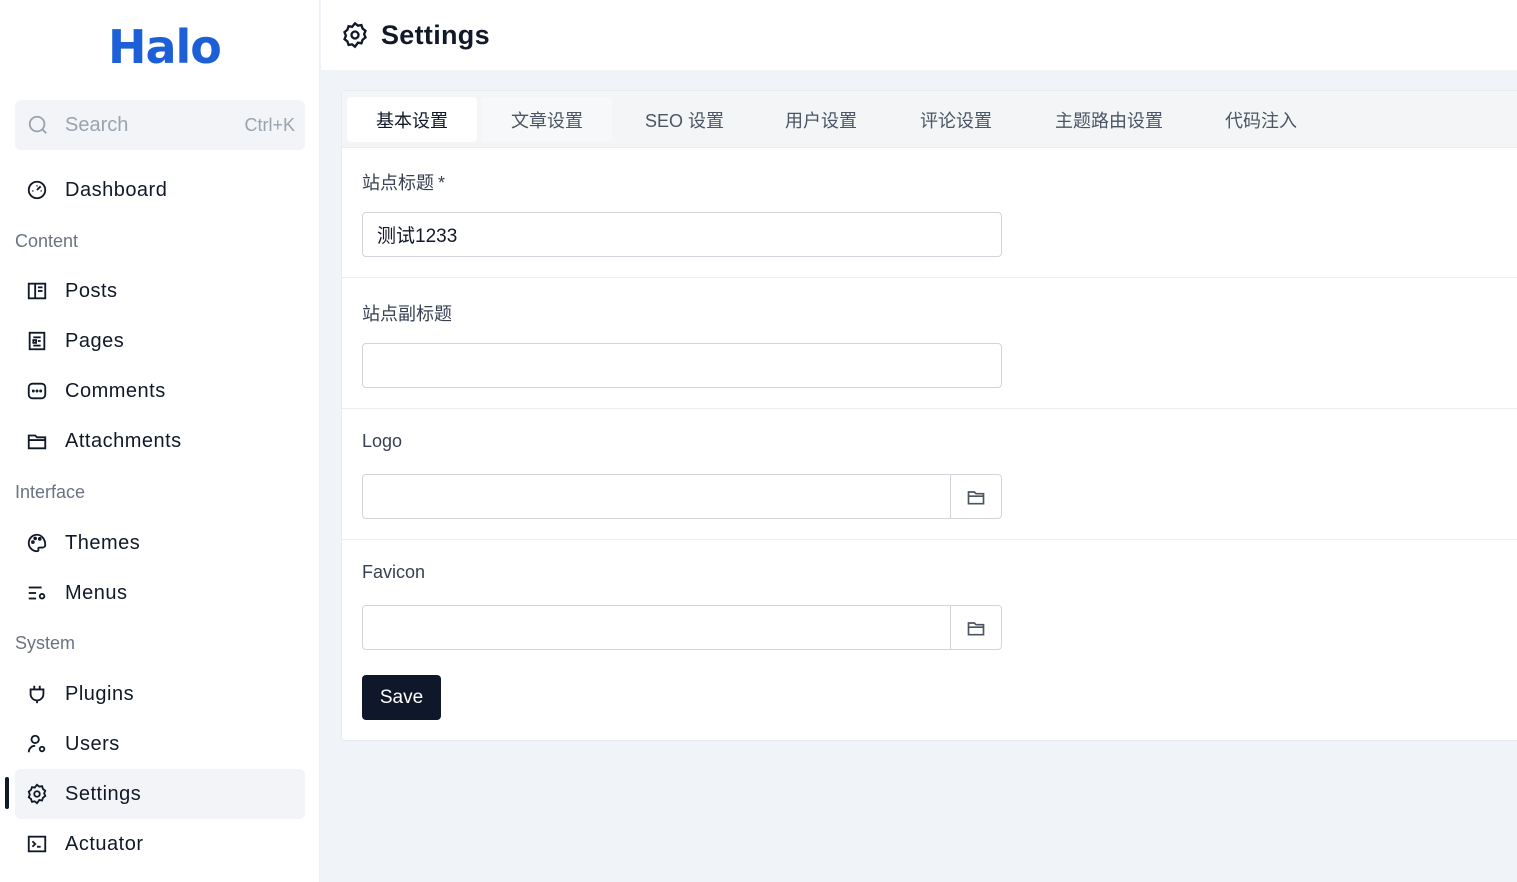  What do you see at coordinates (407, 314) in the screenshot?
I see `site-subtitle-label: 站点副标题` at bounding box center [407, 314].